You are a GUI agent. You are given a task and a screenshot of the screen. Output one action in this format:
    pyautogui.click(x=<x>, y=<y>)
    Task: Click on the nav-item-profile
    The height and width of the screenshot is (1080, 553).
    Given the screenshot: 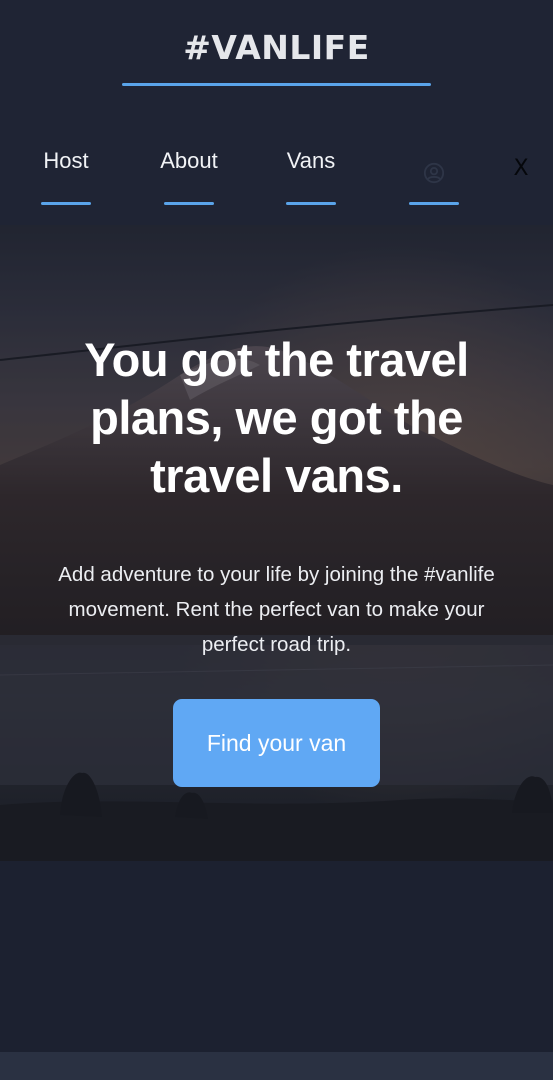 What is the action you would take?
    pyautogui.click(x=434, y=178)
    